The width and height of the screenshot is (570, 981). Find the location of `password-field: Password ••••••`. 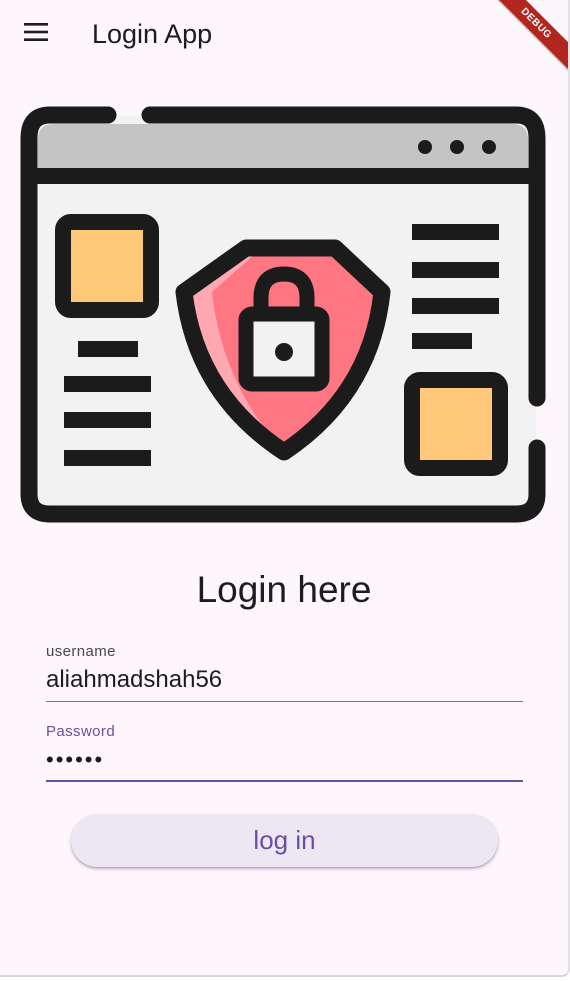

password-field: Password •••••• is located at coordinates (284, 754).